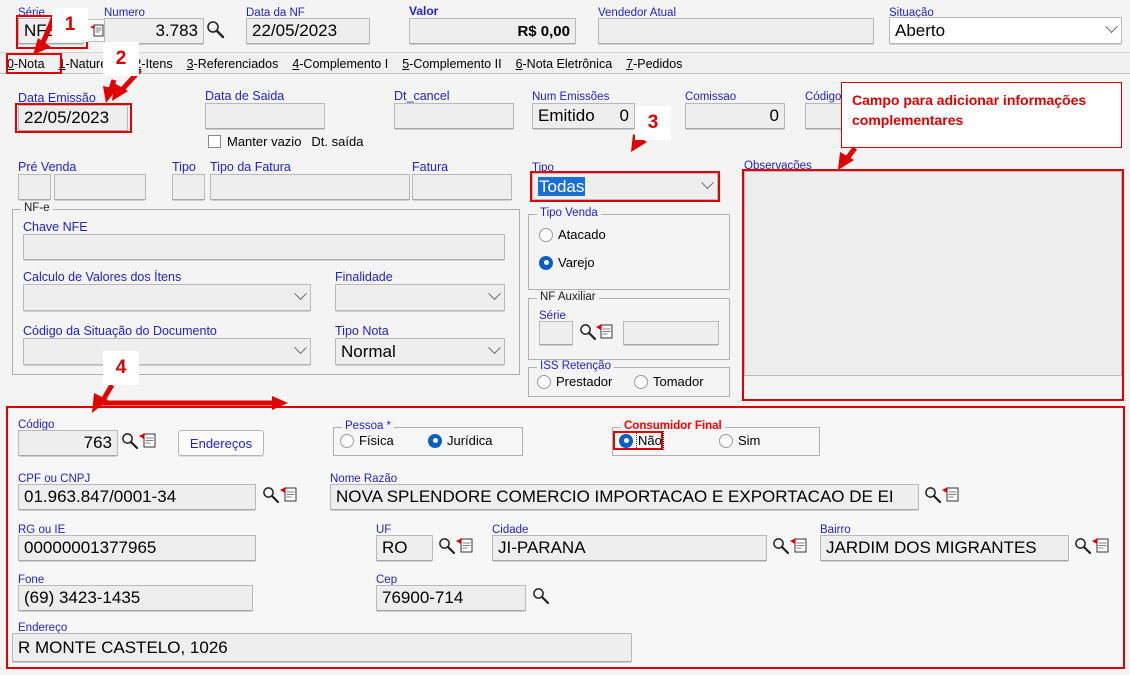 This screenshot has width=1130, height=675. What do you see at coordinates (1101, 546) in the screenshot?
I see `bairro-doc-icon` at bounding box center [1101, 546].